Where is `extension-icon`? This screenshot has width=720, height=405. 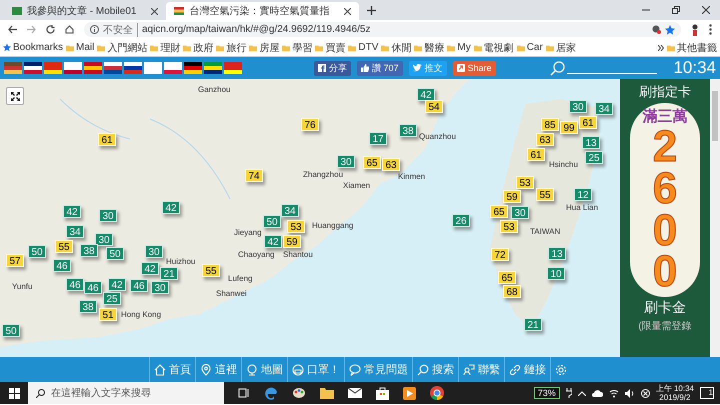 extension-icon is located at coordinates (656, 29).